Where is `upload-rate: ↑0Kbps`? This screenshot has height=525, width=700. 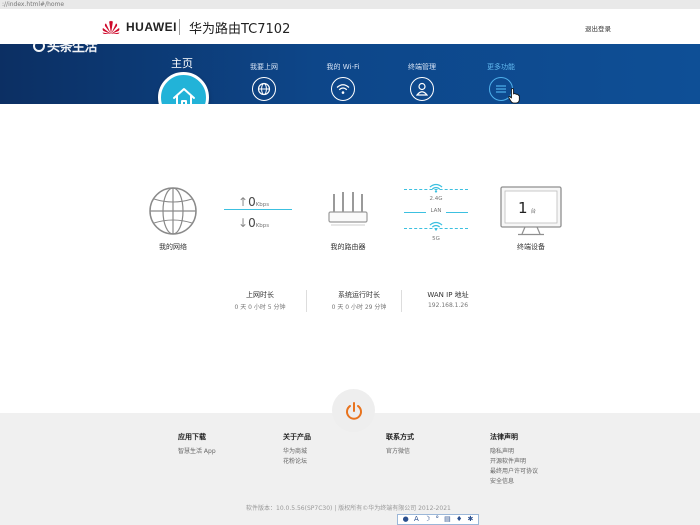 upload-rate: ↑0Kbps is located at coordinates (254, 202).